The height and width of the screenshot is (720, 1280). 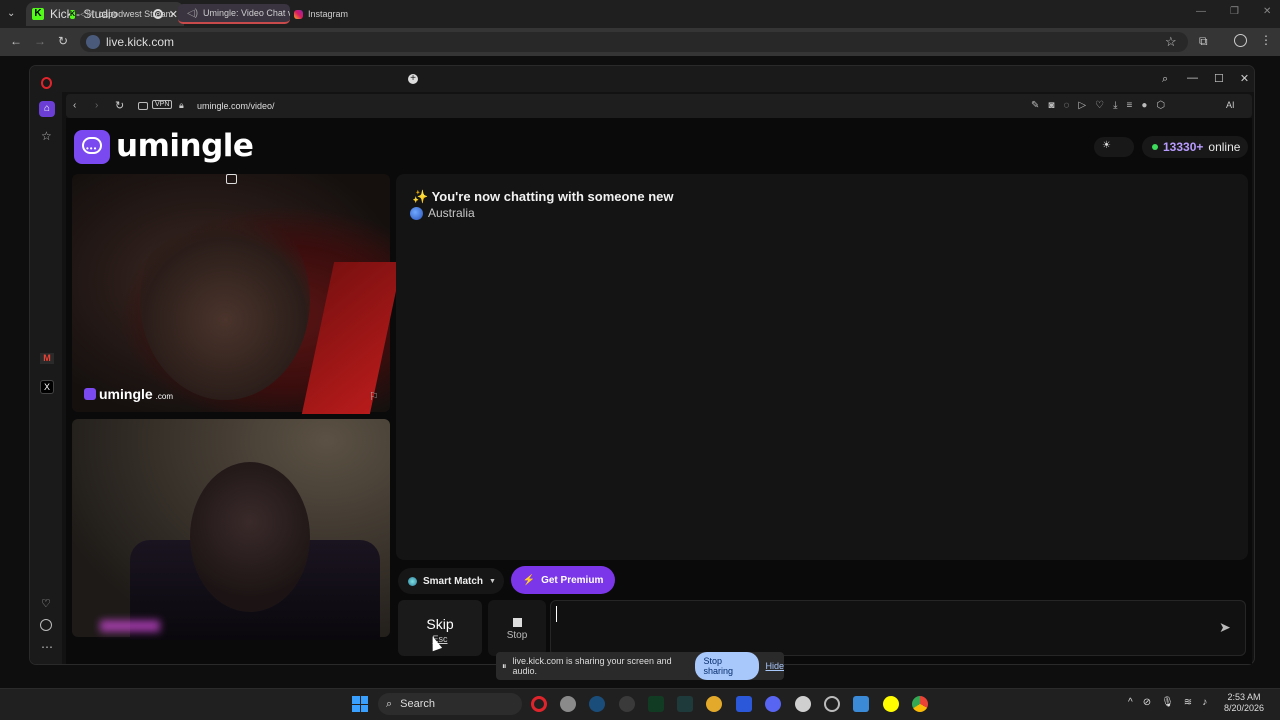 What do you see at coordinates (162, 104) in the screenshot?
I see `vpn-badge: VPN` at bounding box center [162, 104].